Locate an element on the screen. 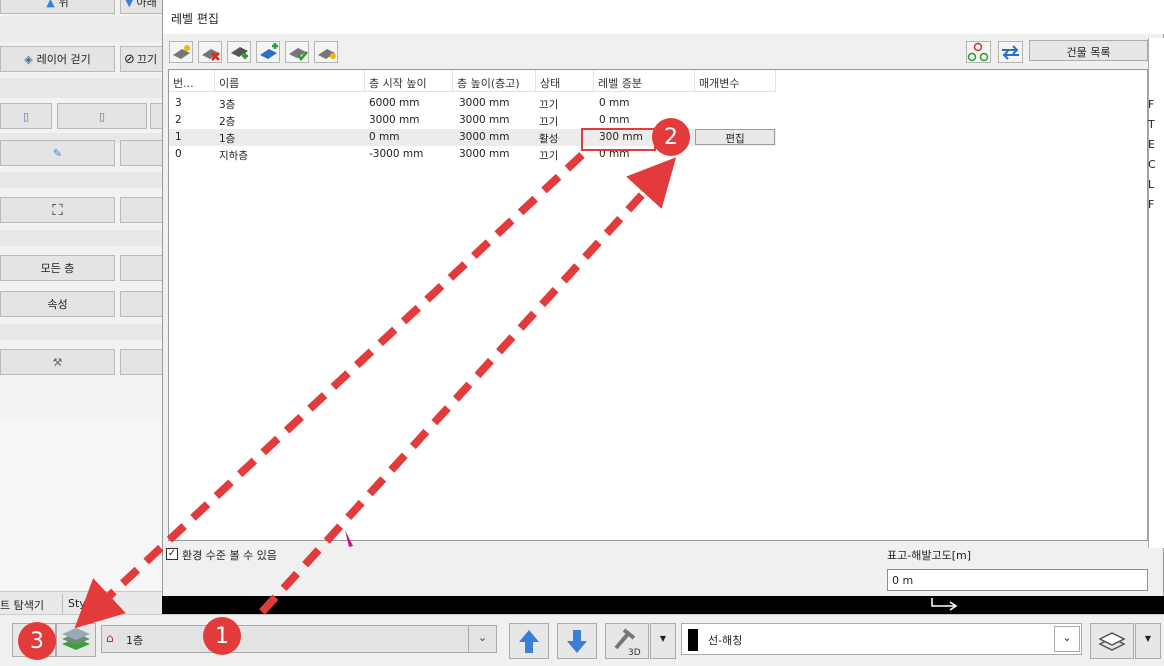 This screenshot has height=666, width=1164. step-badge-1: 1 is located at coordinates (222, 636).